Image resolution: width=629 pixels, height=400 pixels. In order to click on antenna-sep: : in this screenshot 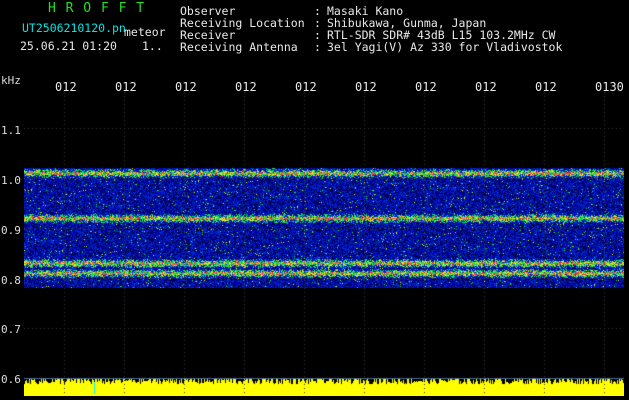, I will do `click(317, 47)`.